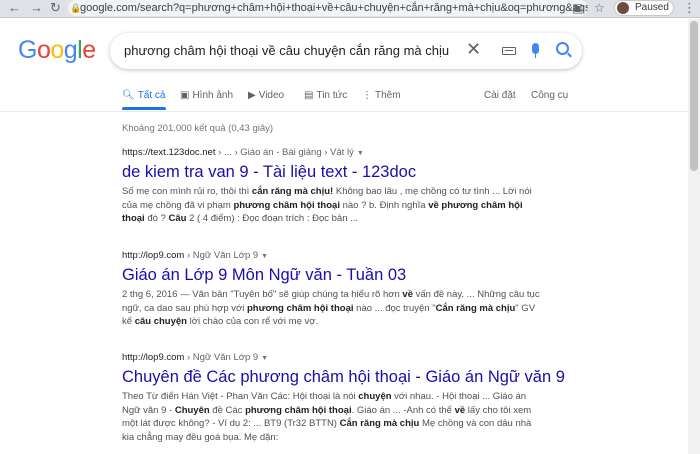  Describe the element at coordinates (185, 95) in the screenshot. I see `image-icon: ▣` at that location.